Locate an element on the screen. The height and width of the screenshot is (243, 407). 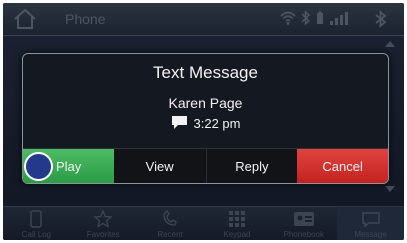
recent-call-icon is located at coordinates (170, 218).